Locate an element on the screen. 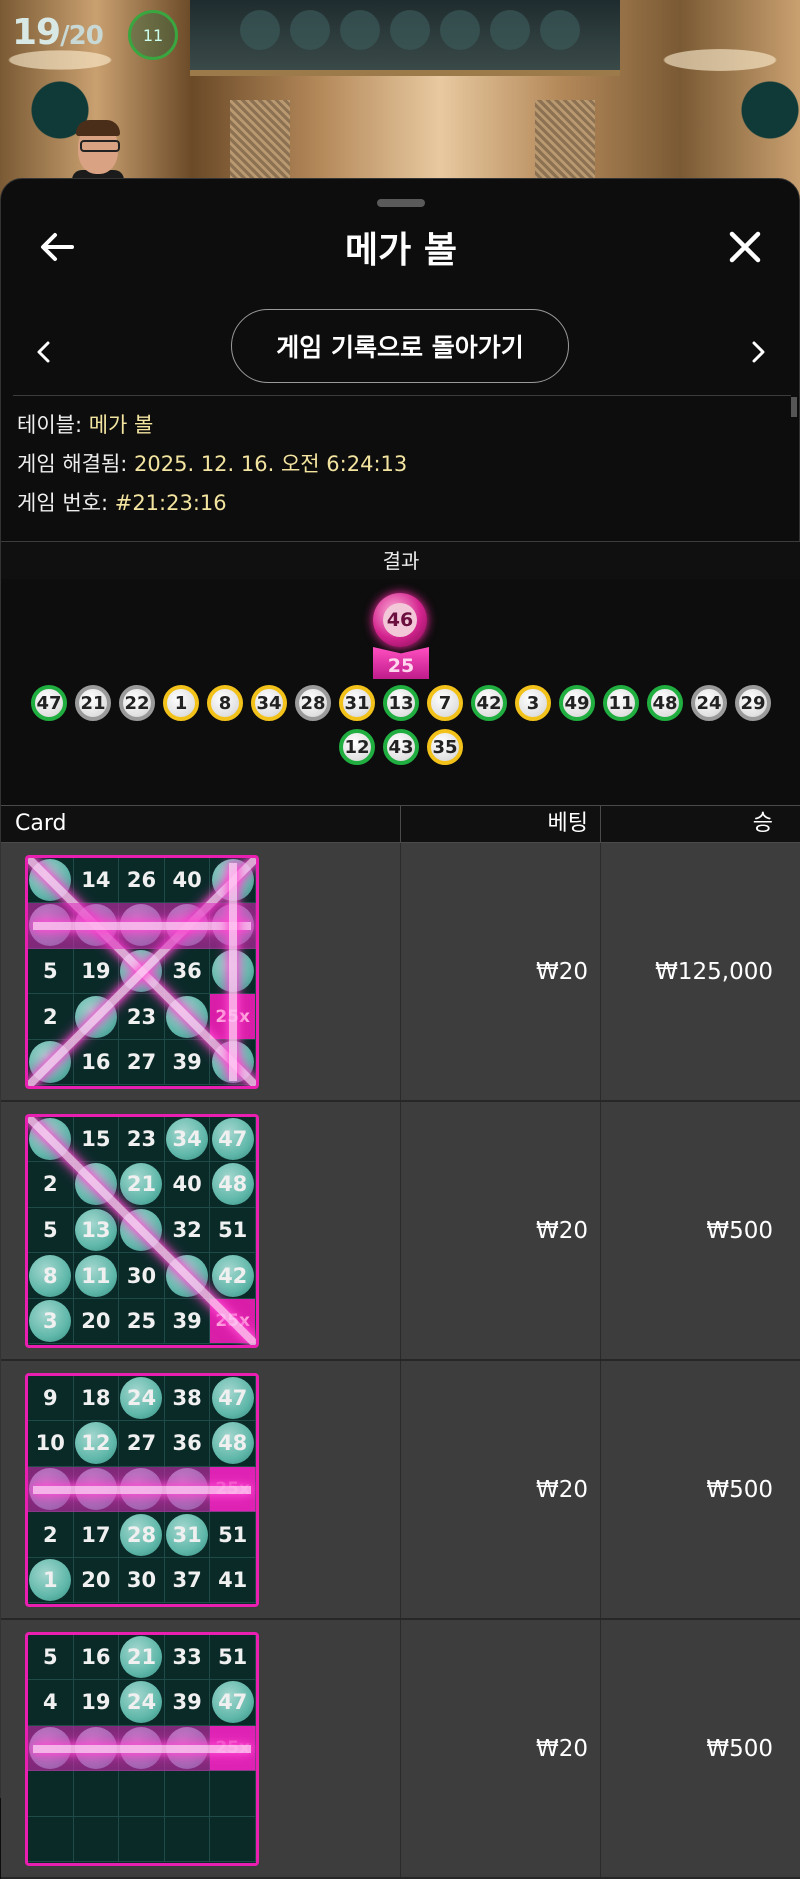 The height and width of the screenshot is (1879, 800). card-square: 42 is located at coordinates (233, 1276).